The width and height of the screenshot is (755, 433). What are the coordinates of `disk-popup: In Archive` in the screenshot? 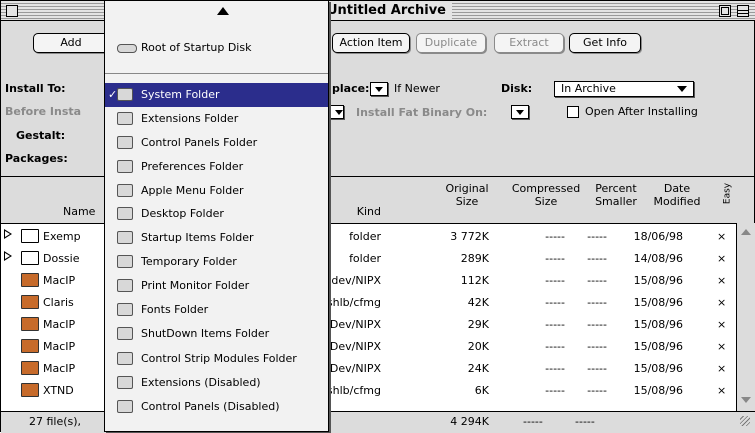 It's located at (624, 89).